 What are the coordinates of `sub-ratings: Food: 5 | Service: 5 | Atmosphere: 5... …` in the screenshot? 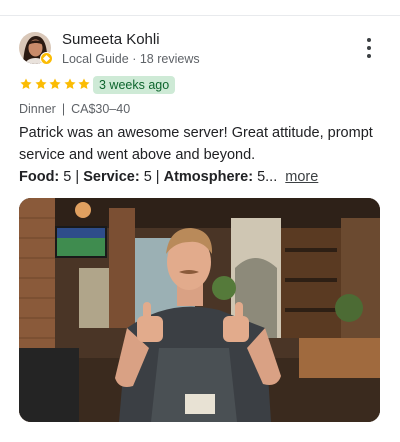 It's located at (168, 177).